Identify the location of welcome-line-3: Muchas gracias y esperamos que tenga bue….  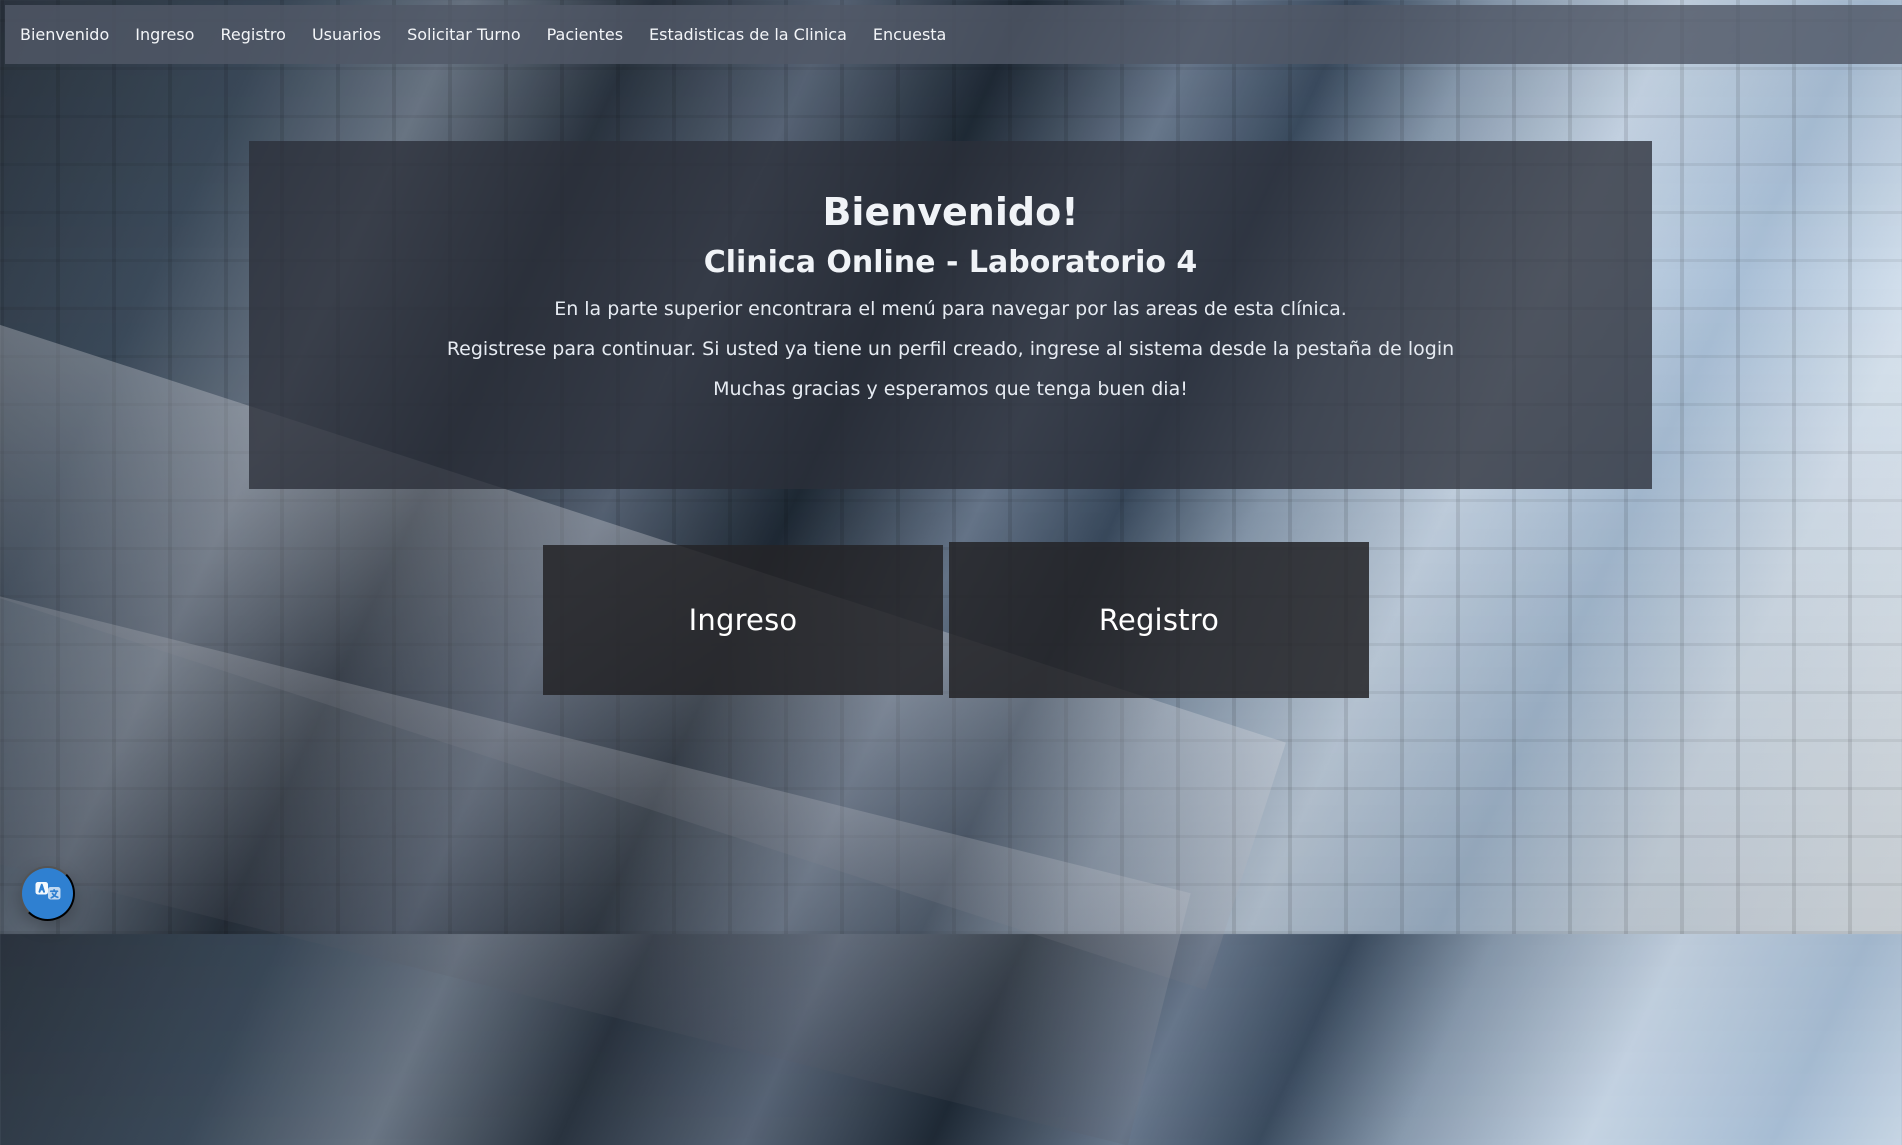
(950, 388).